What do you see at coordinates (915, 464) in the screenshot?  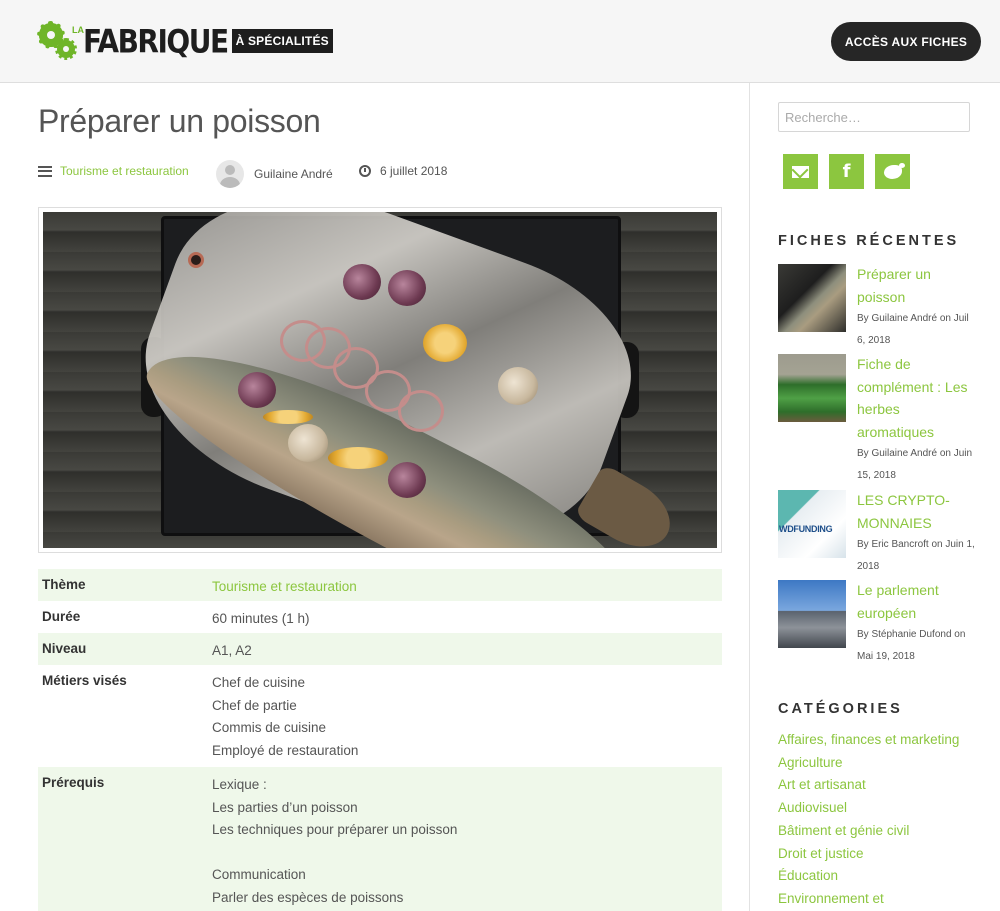 I see `recent-post-meta: By Guilaine André on Juin 15, 2018` at bounding box center [915, 464].